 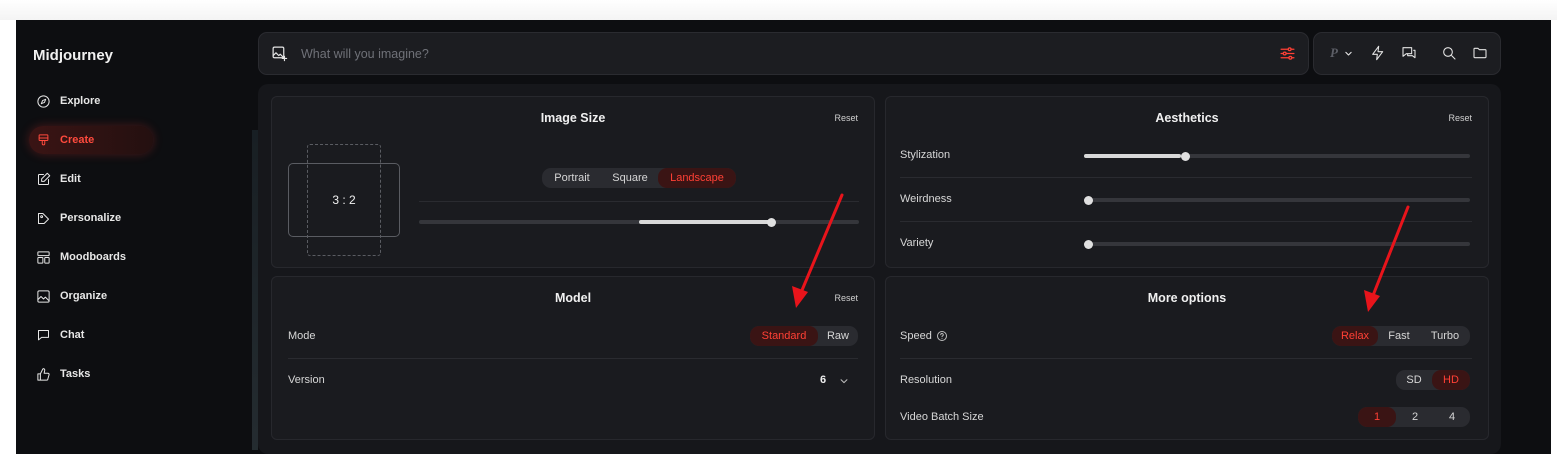 What do you see at coordinates (572, 178) in the screenshot?
I see `orientation-portrait: Portrait` at bounding box center [572, 178].